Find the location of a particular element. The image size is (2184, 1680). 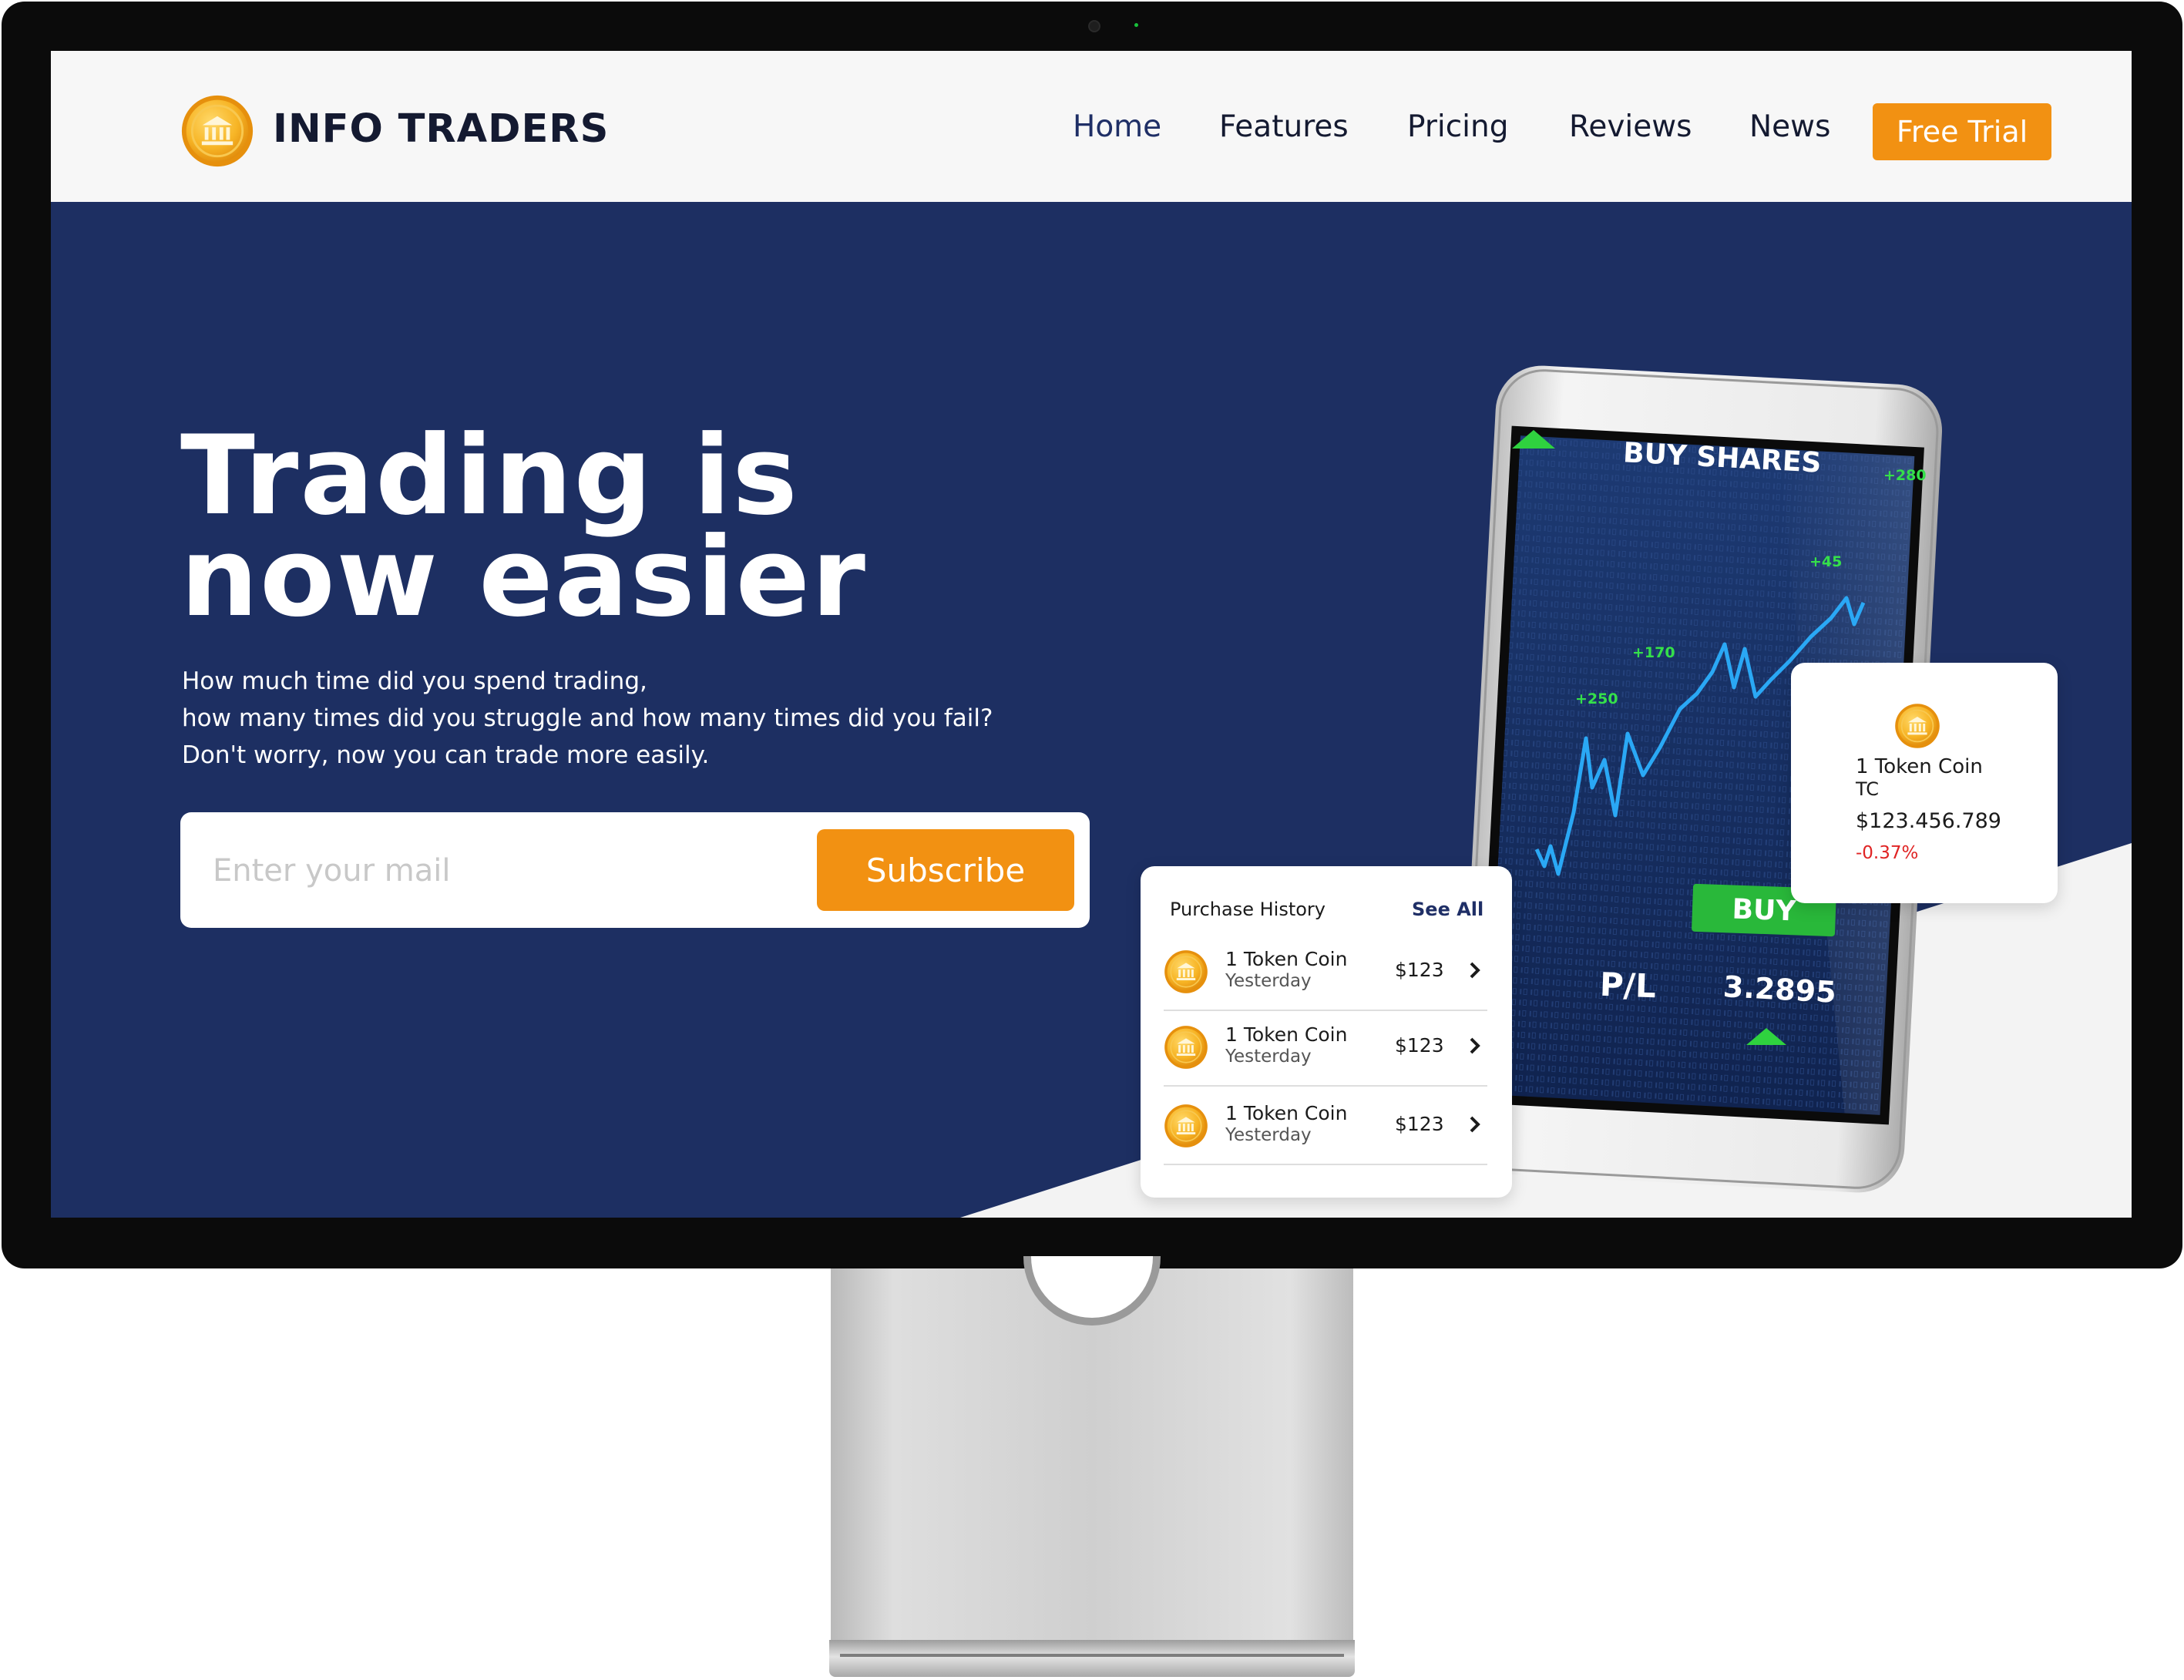

bank-coin-icon is located at coordinates (217, 131).